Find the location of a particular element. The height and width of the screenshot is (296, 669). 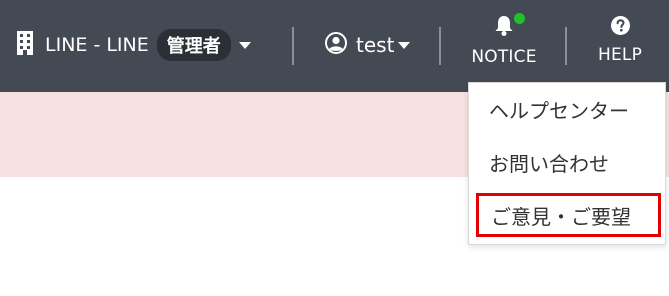

menu-item-help-center: ヘルプセンター is located at coordinates (567, 109).